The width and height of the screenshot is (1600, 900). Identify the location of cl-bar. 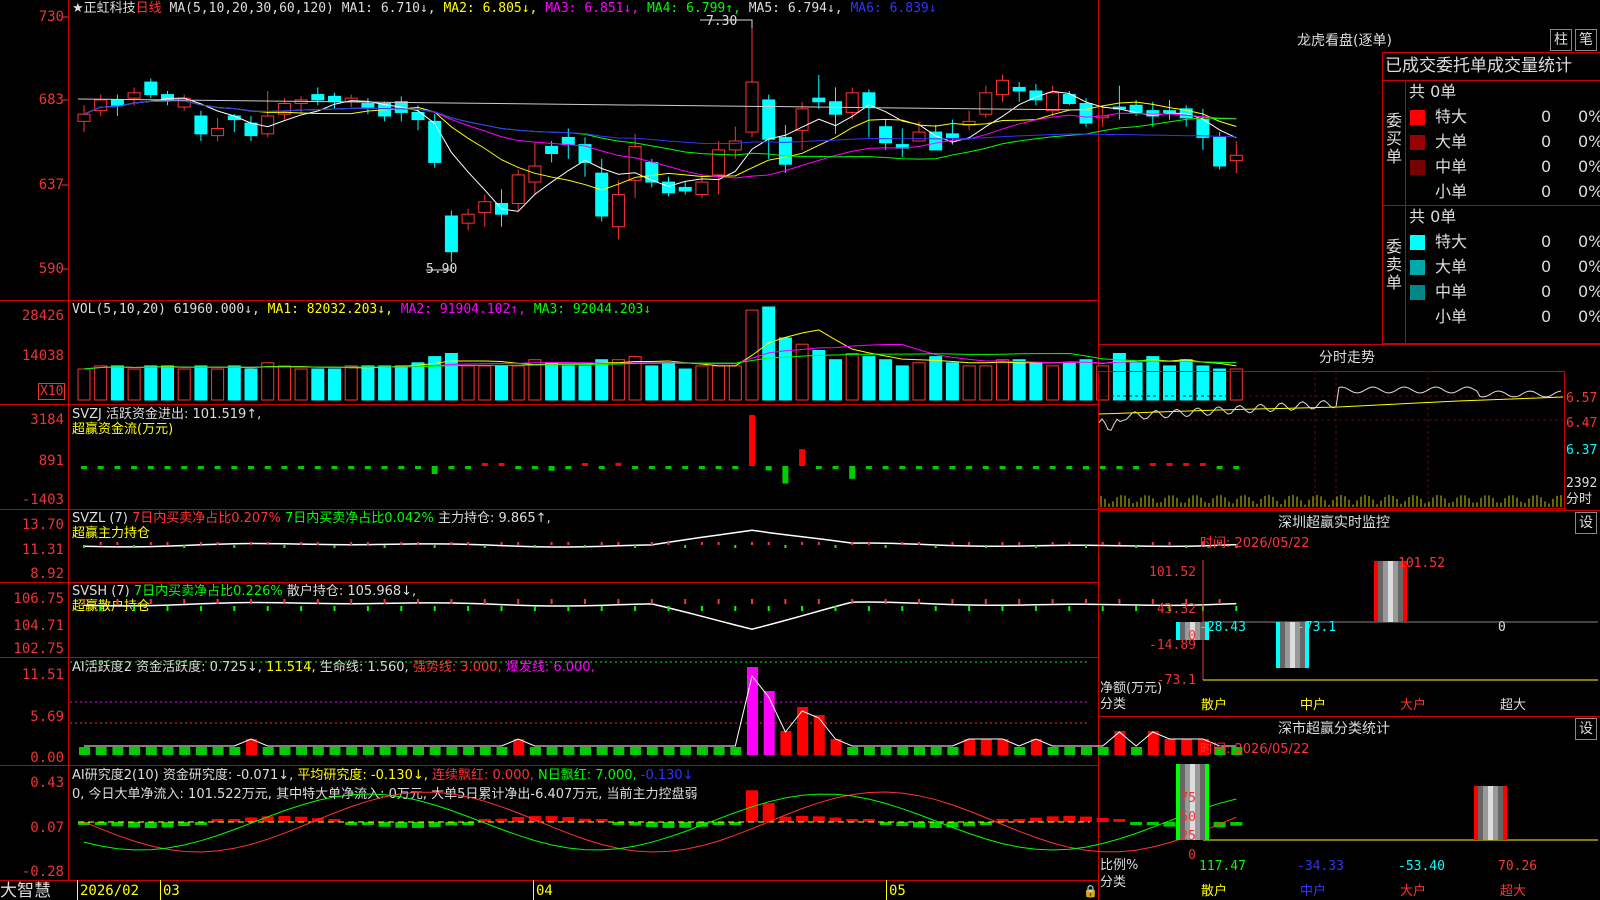
(1490, 813).